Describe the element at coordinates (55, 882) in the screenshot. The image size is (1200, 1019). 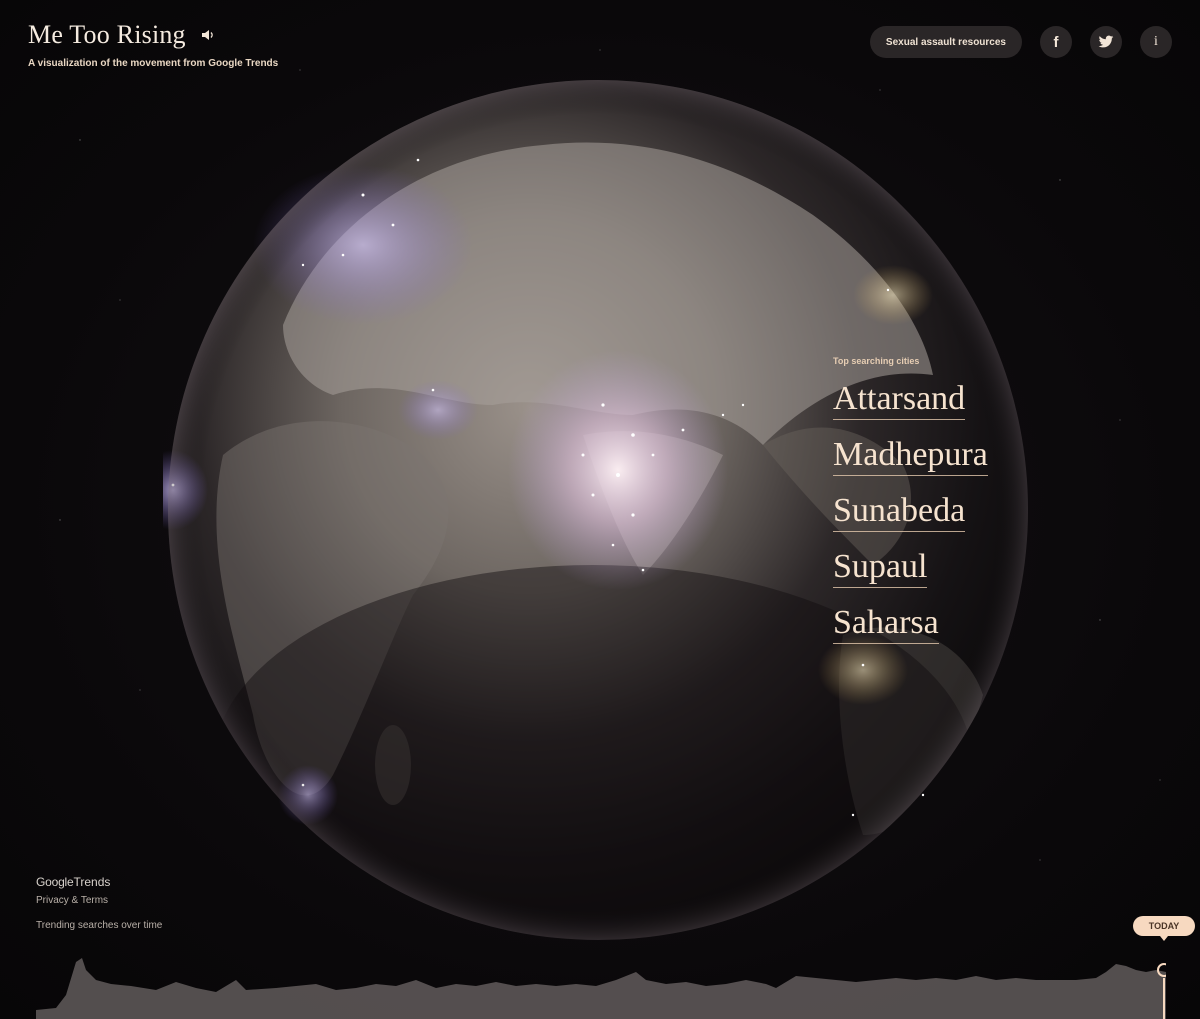
I see `google-wordmark: Google` at that location.